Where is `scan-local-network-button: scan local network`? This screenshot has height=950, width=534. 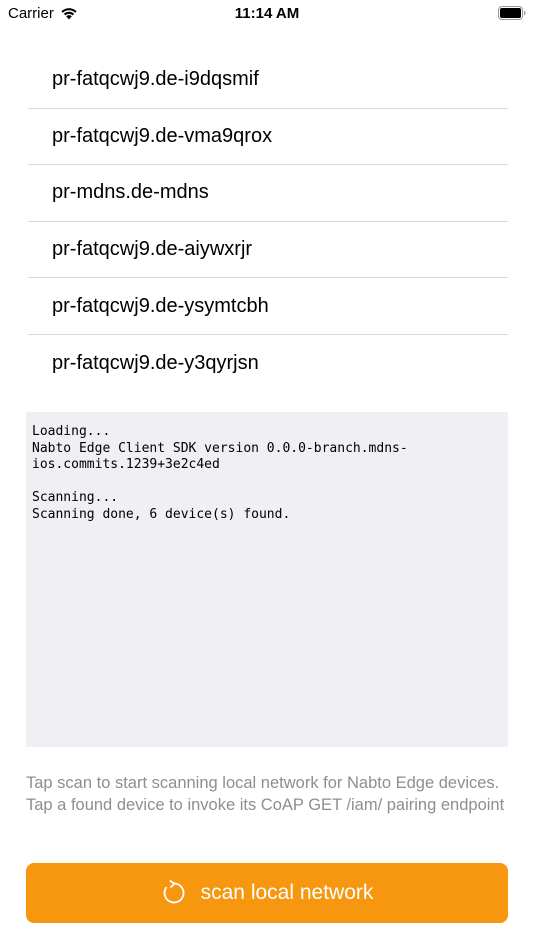 scan-local-network-button: scan local network is located at coordinates (267, 893).